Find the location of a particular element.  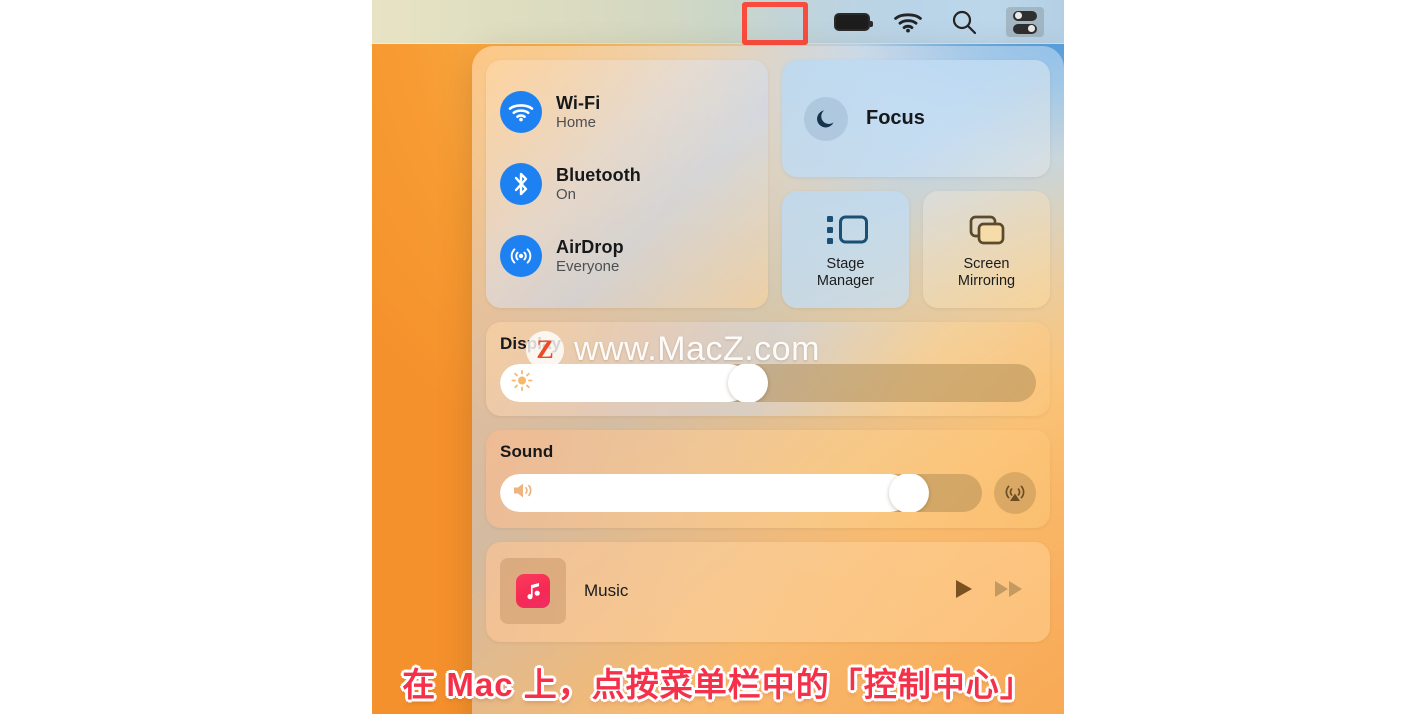

focus-label: Focus is located at coordinates (895, 118).